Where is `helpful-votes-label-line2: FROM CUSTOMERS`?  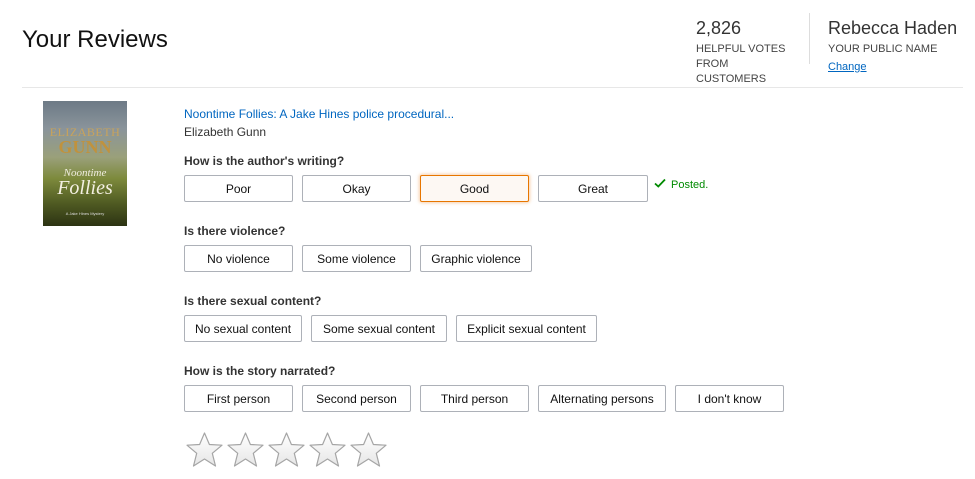 helpful-votes-label-line2: FROM CUSTOMERS is located at coordinates (731, 71).